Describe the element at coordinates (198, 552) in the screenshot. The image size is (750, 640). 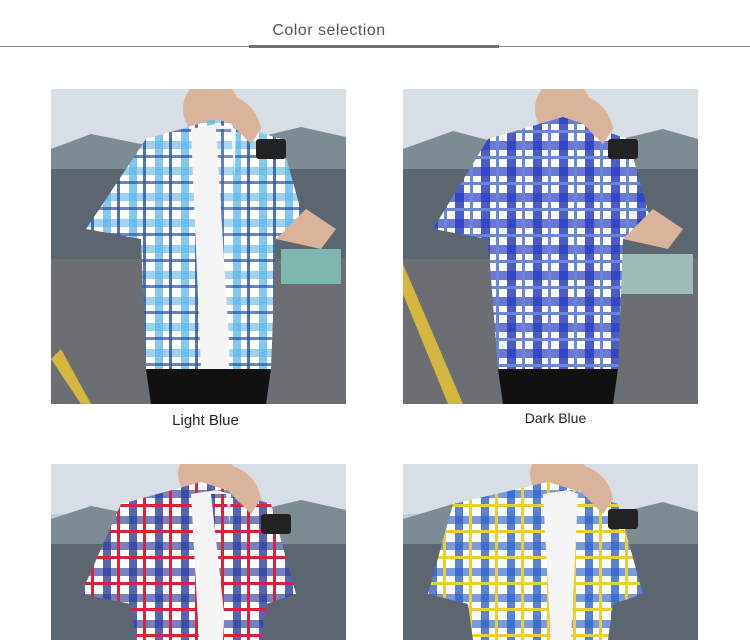
I see `red-blue-shirt-photo` at that location.